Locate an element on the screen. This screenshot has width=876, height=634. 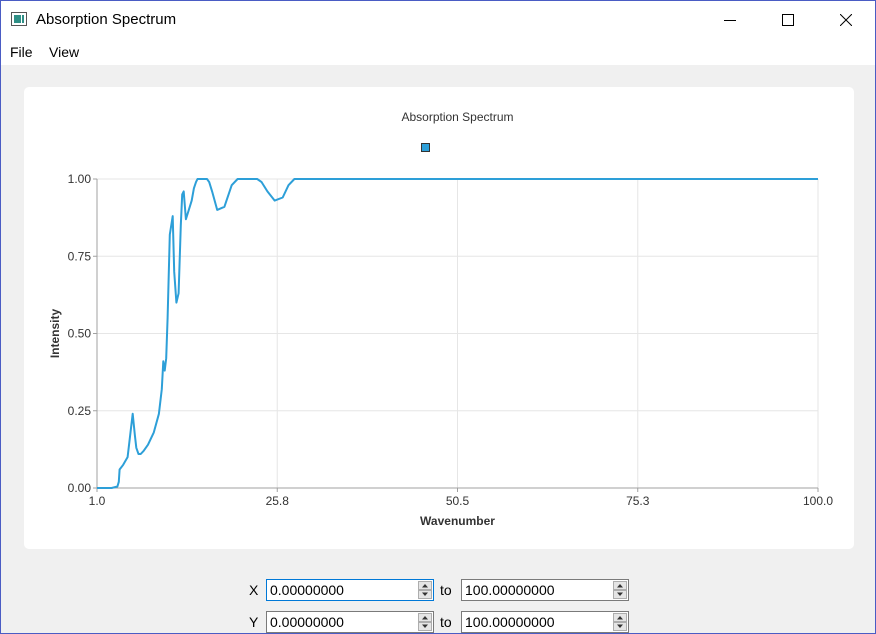
minimize-icon is located at coordinates (730, 20).